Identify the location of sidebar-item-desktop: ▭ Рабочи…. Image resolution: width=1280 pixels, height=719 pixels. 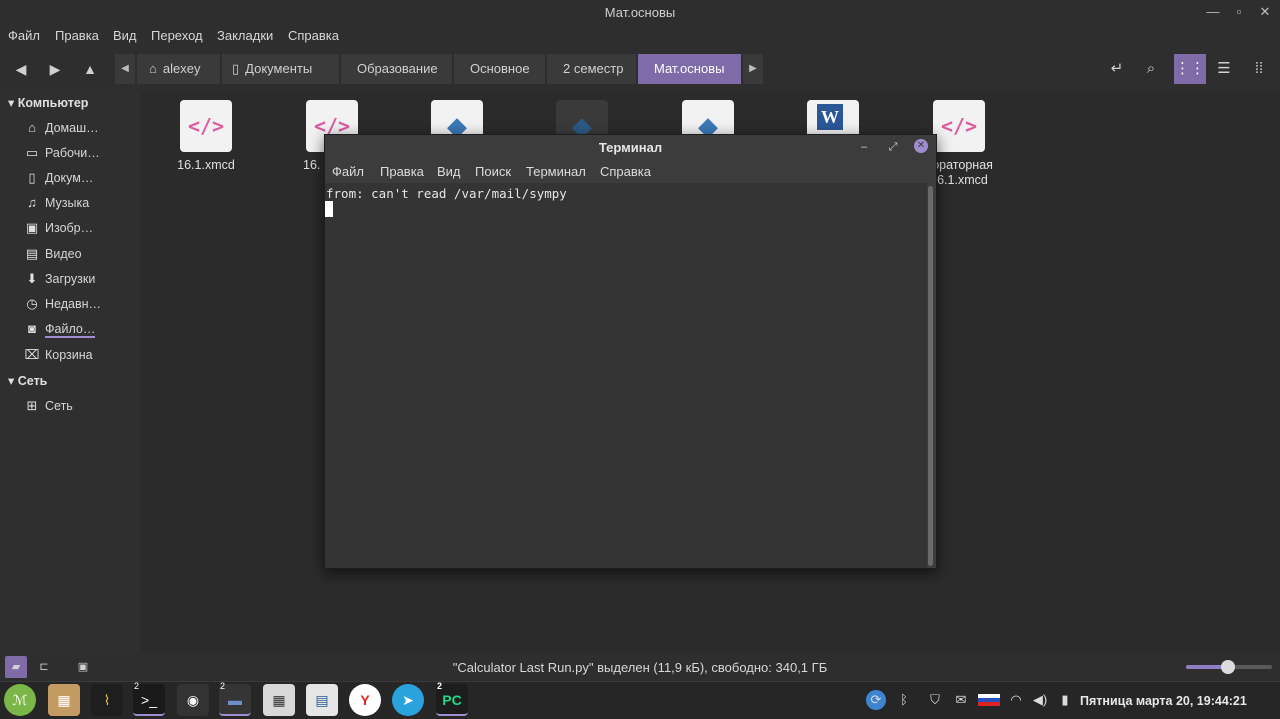
(79, 153).